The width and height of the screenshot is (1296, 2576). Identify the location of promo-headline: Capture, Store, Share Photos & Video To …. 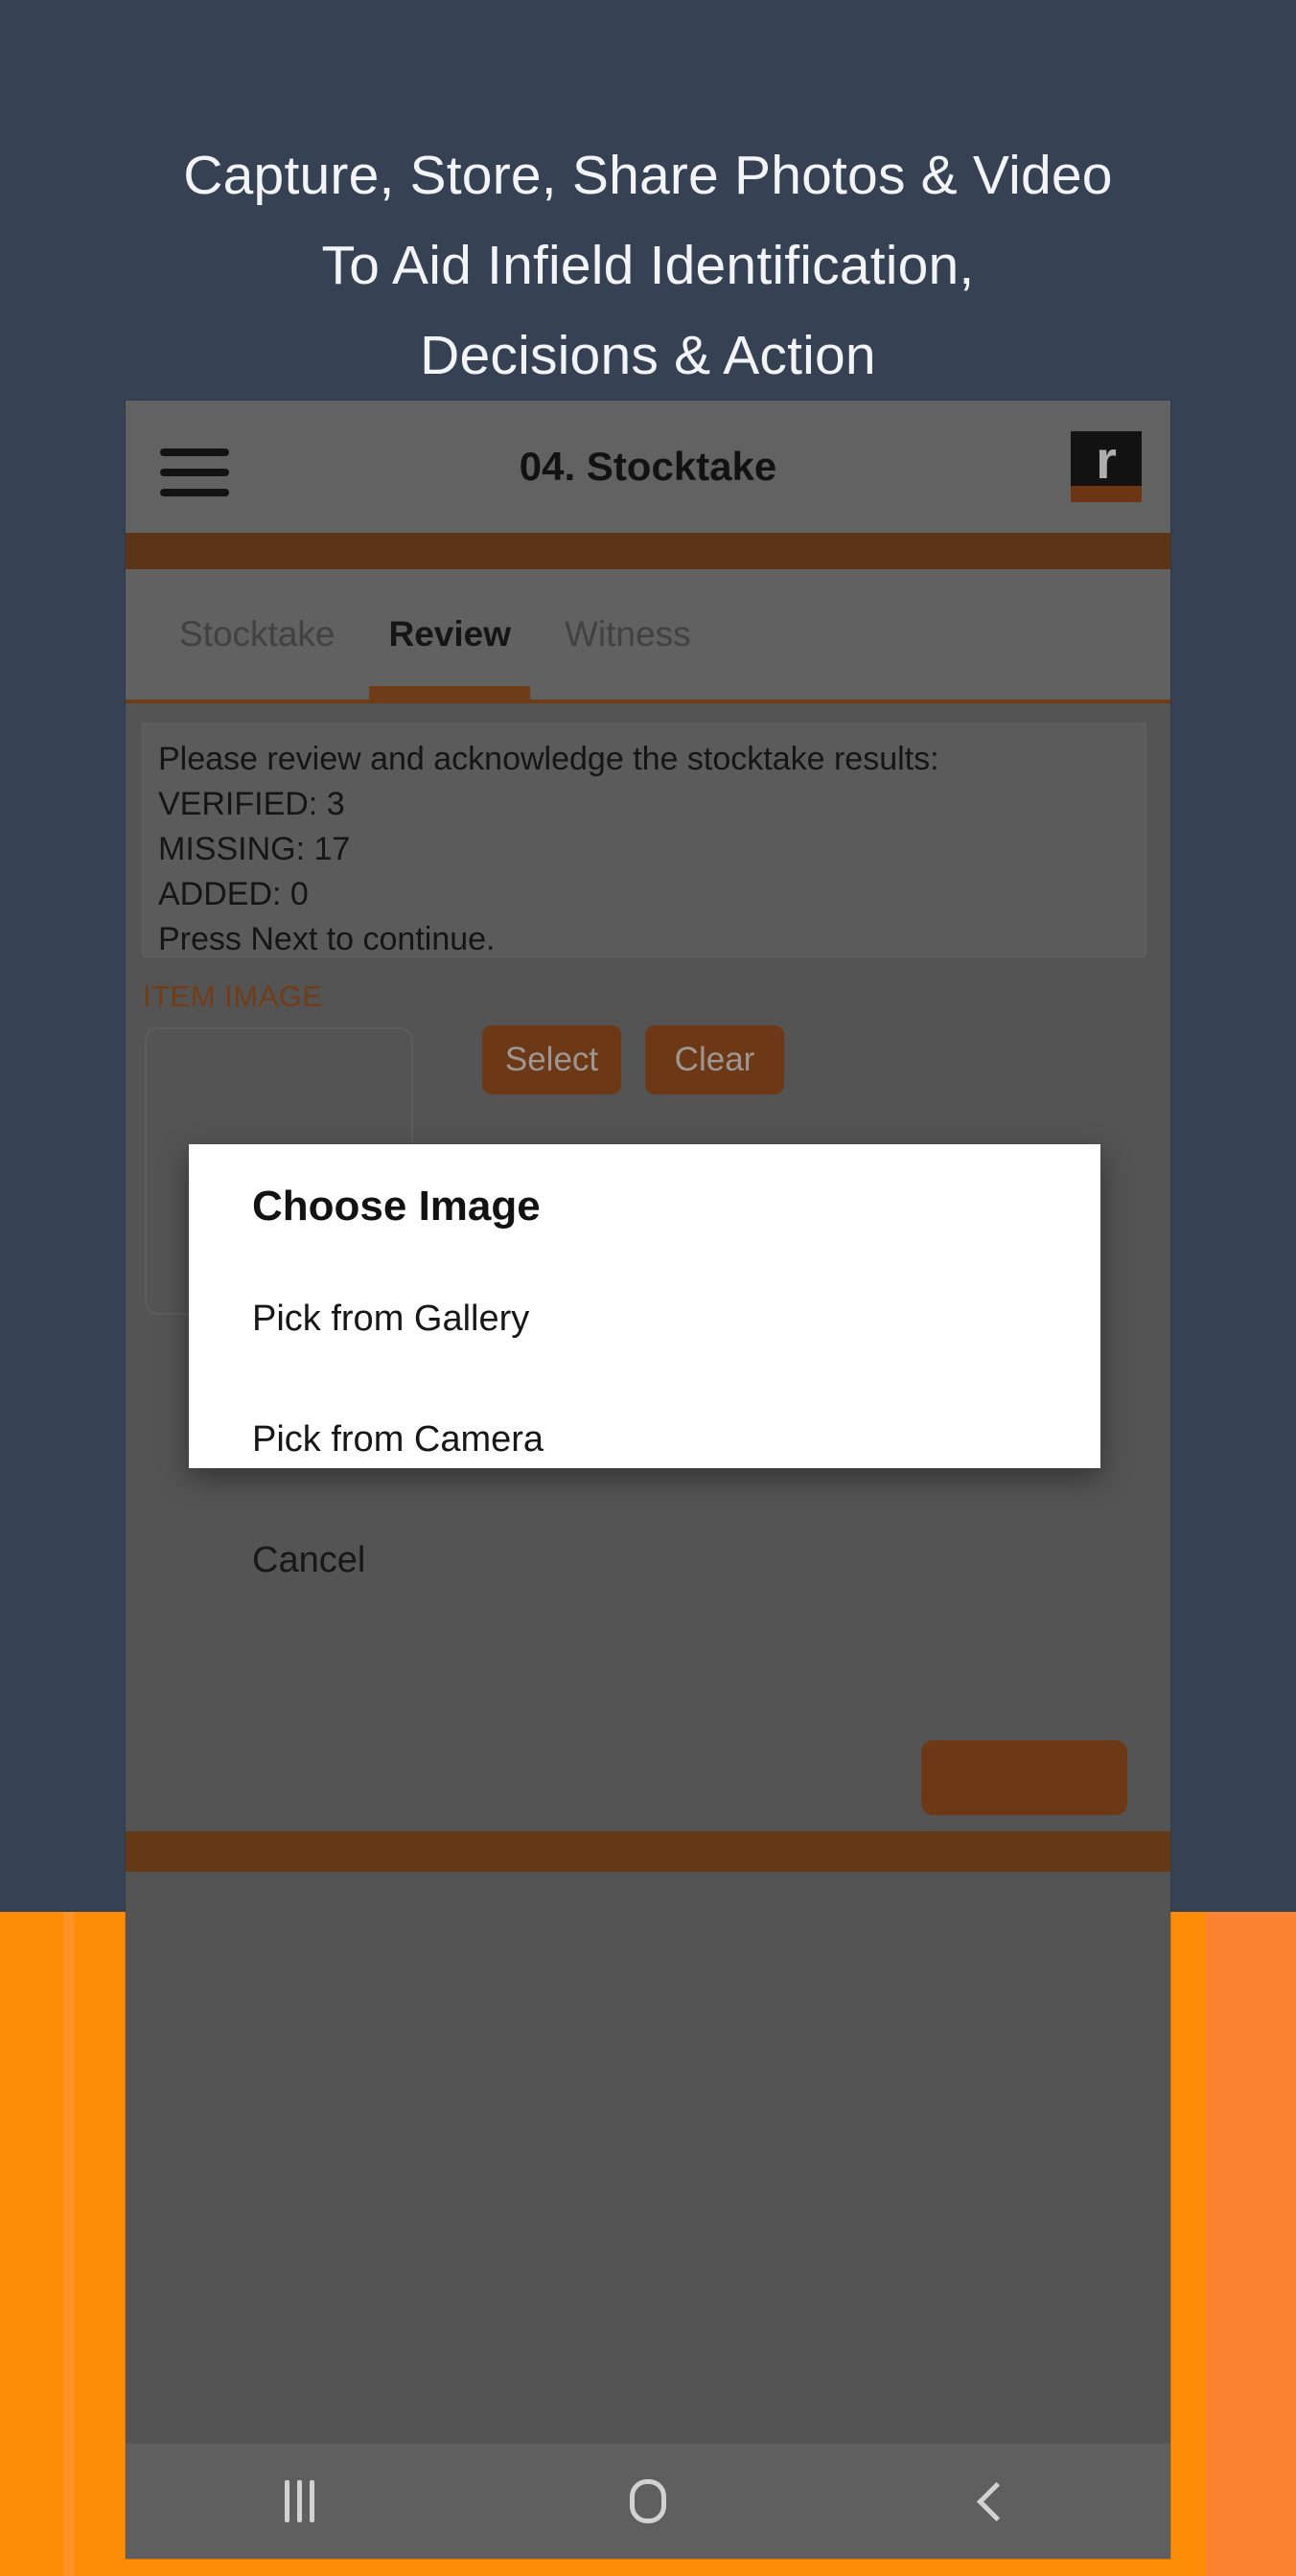
(648, 265).